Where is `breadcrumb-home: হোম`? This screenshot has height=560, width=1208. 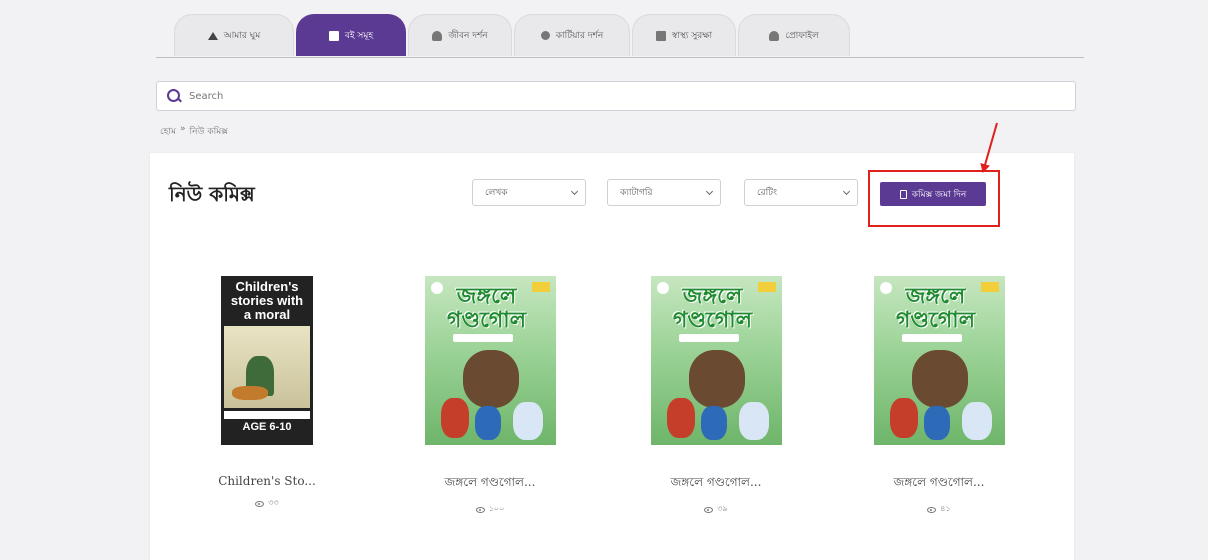
breadcrumb-home: হোম is located at coordinates (168, 131).